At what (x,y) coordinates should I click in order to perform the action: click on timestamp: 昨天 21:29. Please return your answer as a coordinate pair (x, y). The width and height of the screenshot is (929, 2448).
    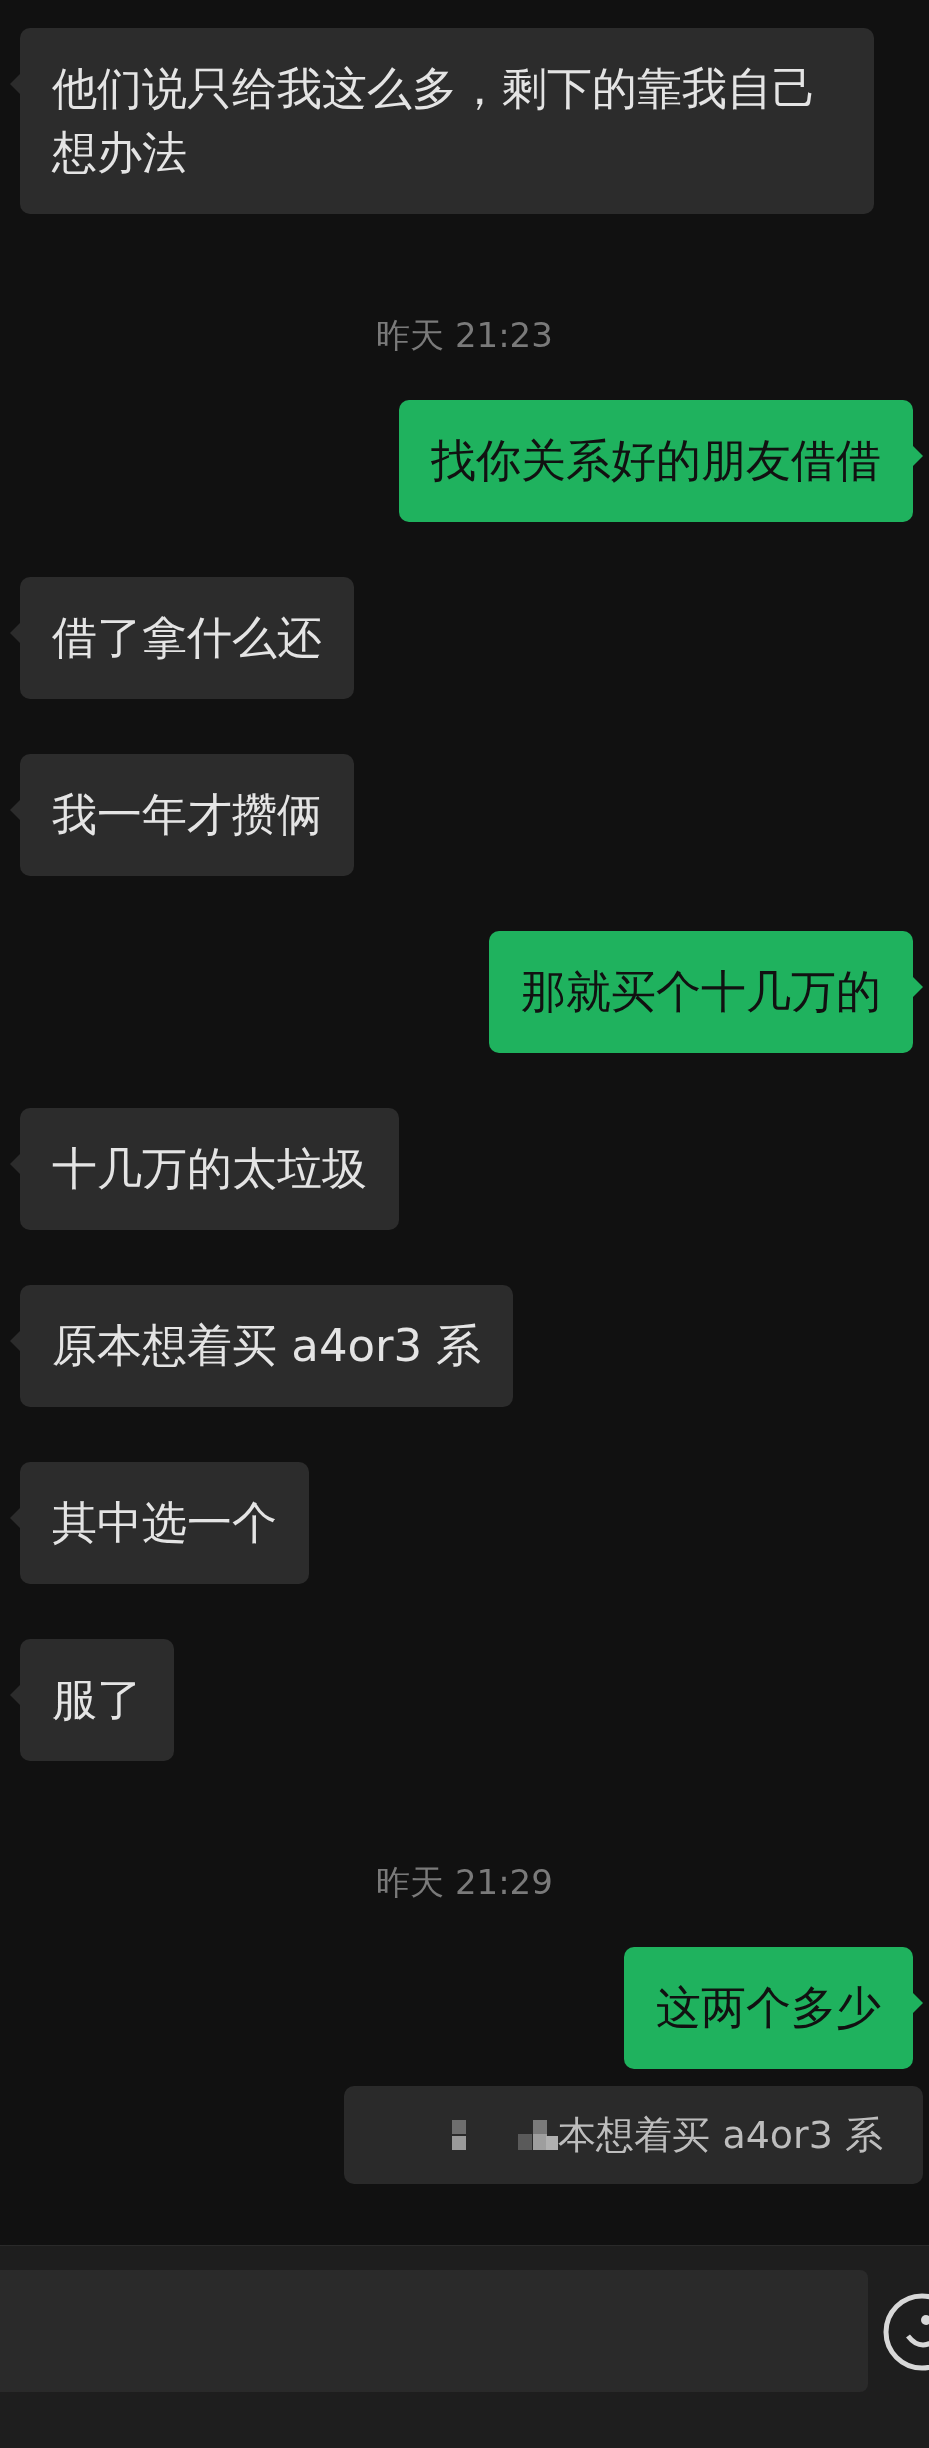
    Looking at the image, I should click on (464, 1882).